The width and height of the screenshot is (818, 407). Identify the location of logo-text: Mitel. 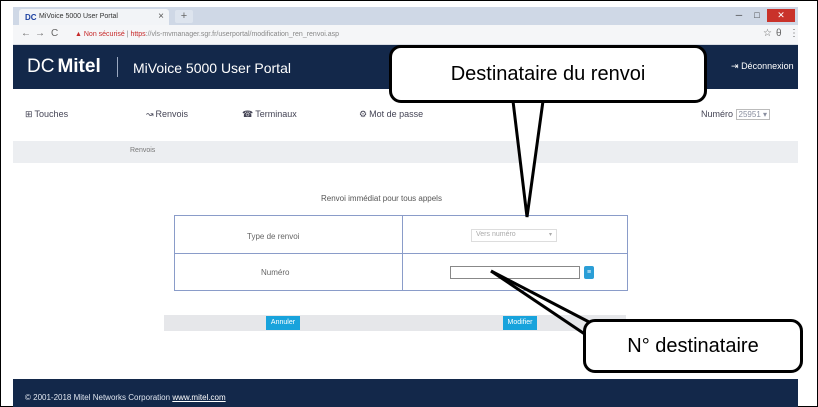
(79, 66).